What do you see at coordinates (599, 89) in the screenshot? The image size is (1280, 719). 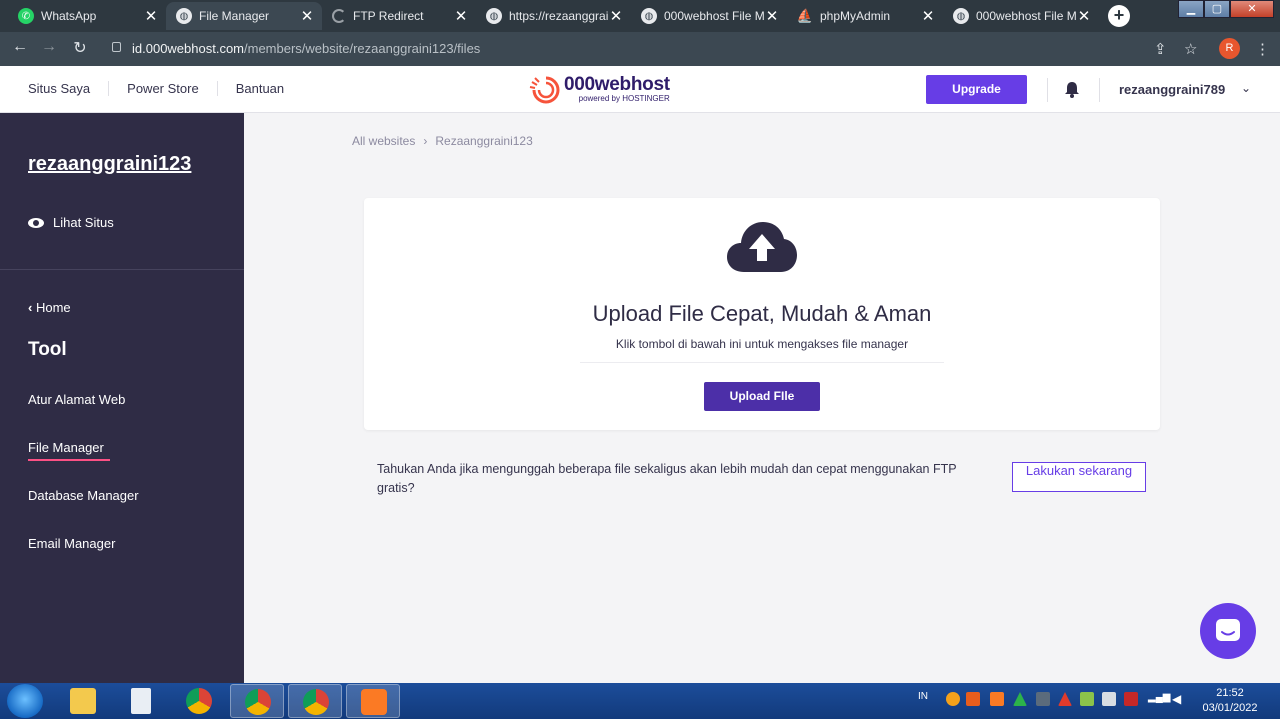 I see `logo: 000webhost powered by HOSTINGER` at bounding box center [599, 89].